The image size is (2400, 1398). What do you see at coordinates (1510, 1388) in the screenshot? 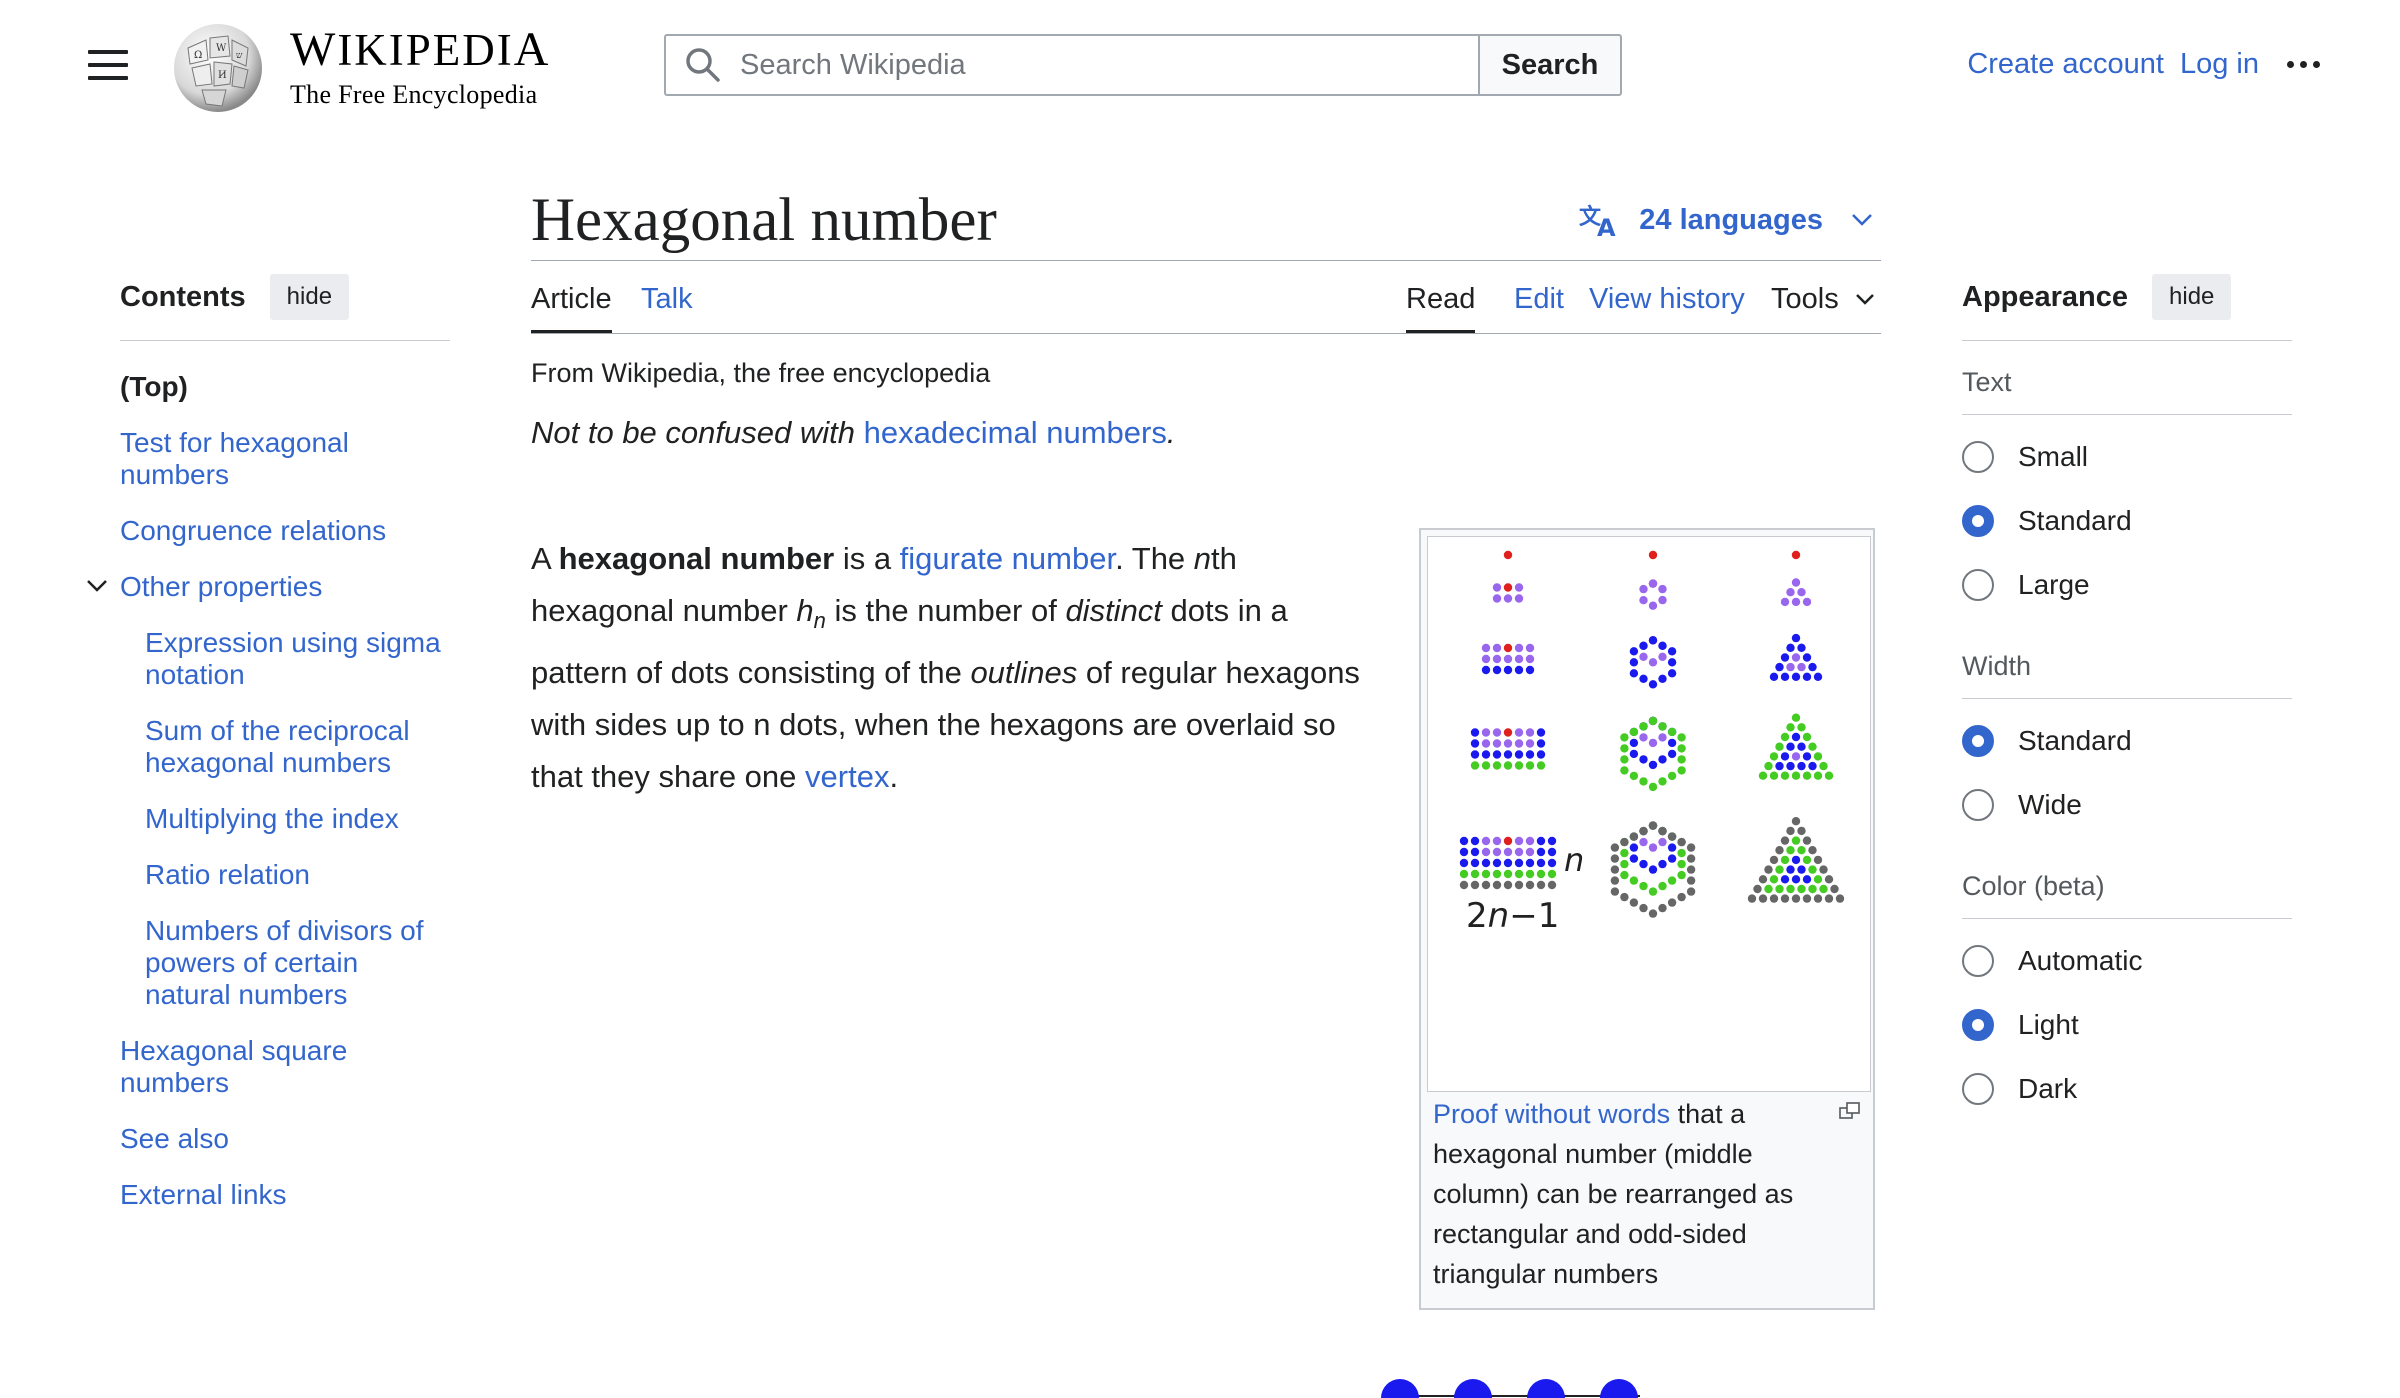
I see `next-figure-partial-image` at bounding box center [1510, 1388].